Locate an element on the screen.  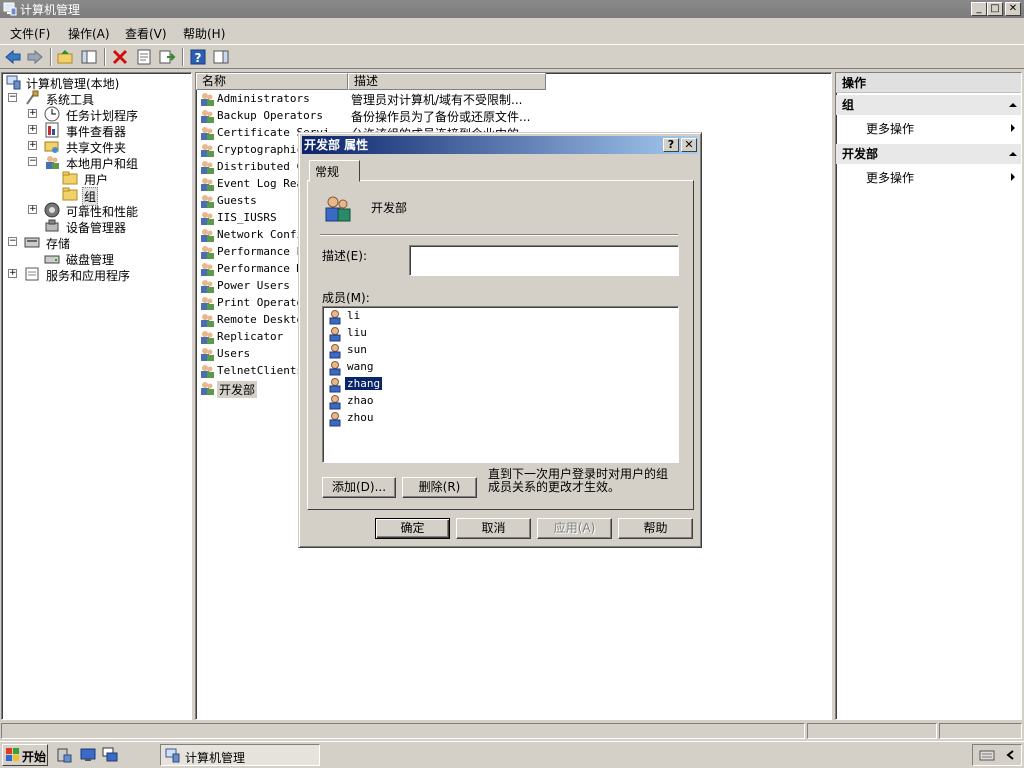
separator is located at coordinates (499, 235).